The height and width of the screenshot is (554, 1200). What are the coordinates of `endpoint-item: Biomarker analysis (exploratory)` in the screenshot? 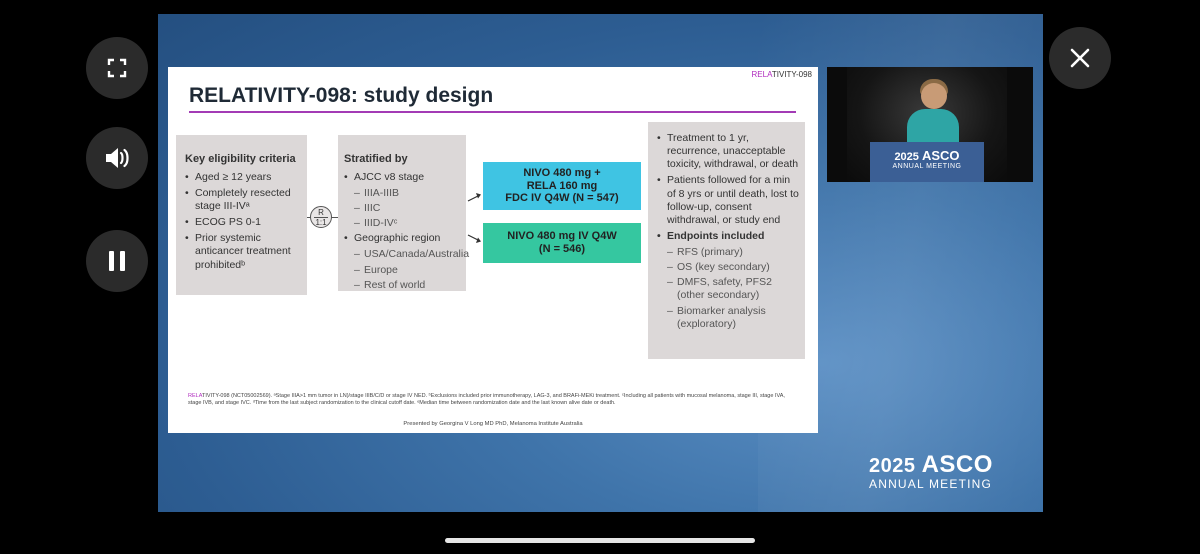 It's located at (728, 318).